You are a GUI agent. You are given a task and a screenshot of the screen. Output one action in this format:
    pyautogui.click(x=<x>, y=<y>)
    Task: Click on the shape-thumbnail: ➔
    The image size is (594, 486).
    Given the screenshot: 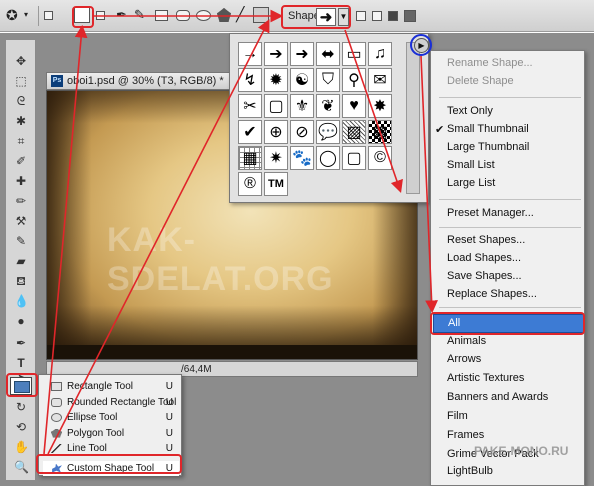 What is the action you would take?
    pyautogui.click(x=276, y=54)
    